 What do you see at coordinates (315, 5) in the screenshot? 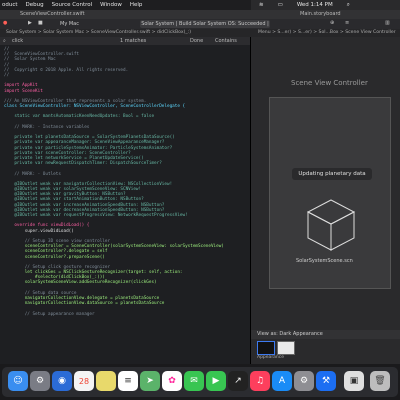
I see `clock: Wed 1:14 PM` at bounding box center [315, 5].